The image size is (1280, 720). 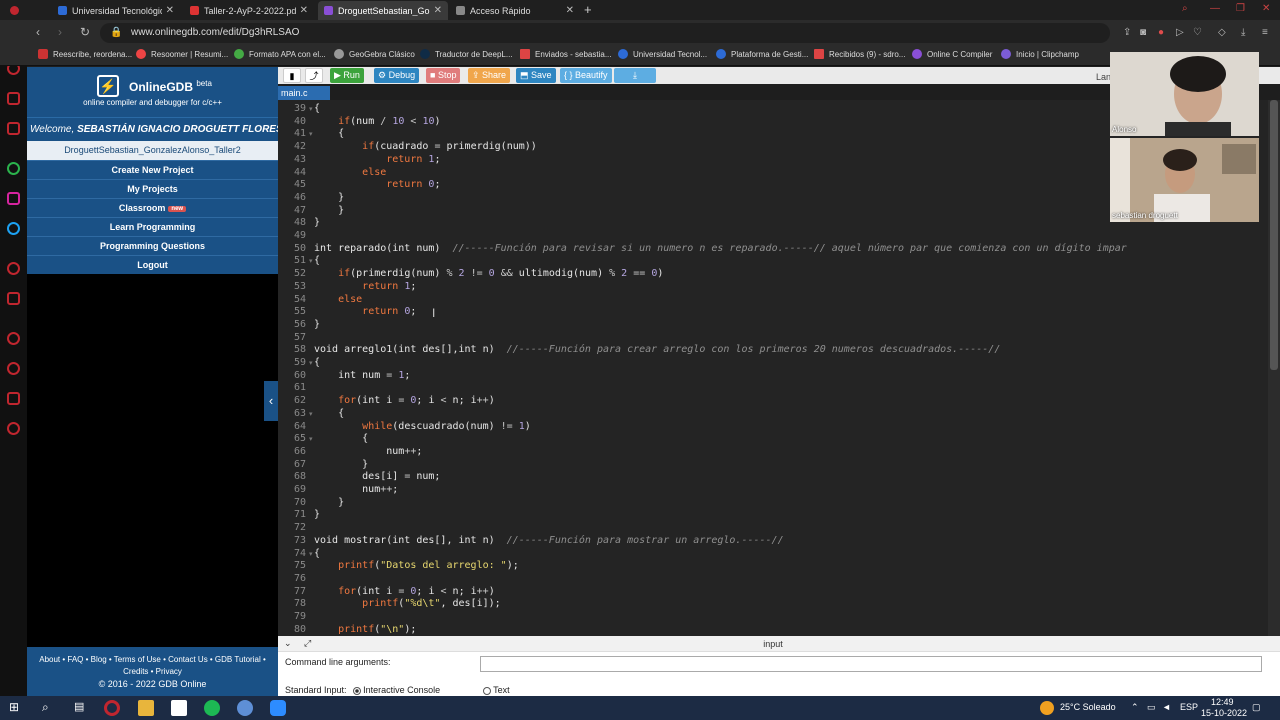 I want to click on run-button: ▶ Run, so click(x=347, y=75).